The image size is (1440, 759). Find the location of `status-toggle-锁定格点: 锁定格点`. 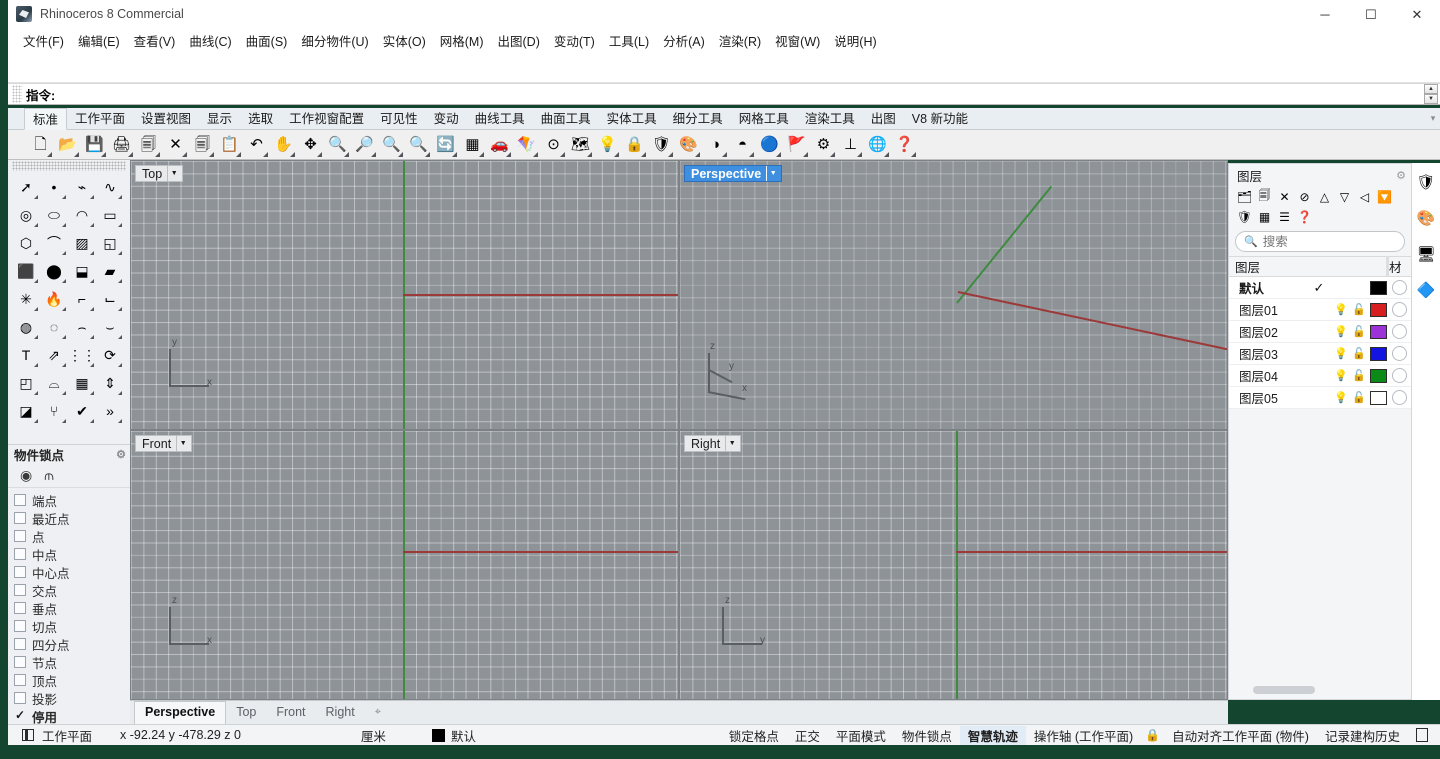

status-toggle-锁定格点: 锁定格点 is located at coordinates (754, 735).